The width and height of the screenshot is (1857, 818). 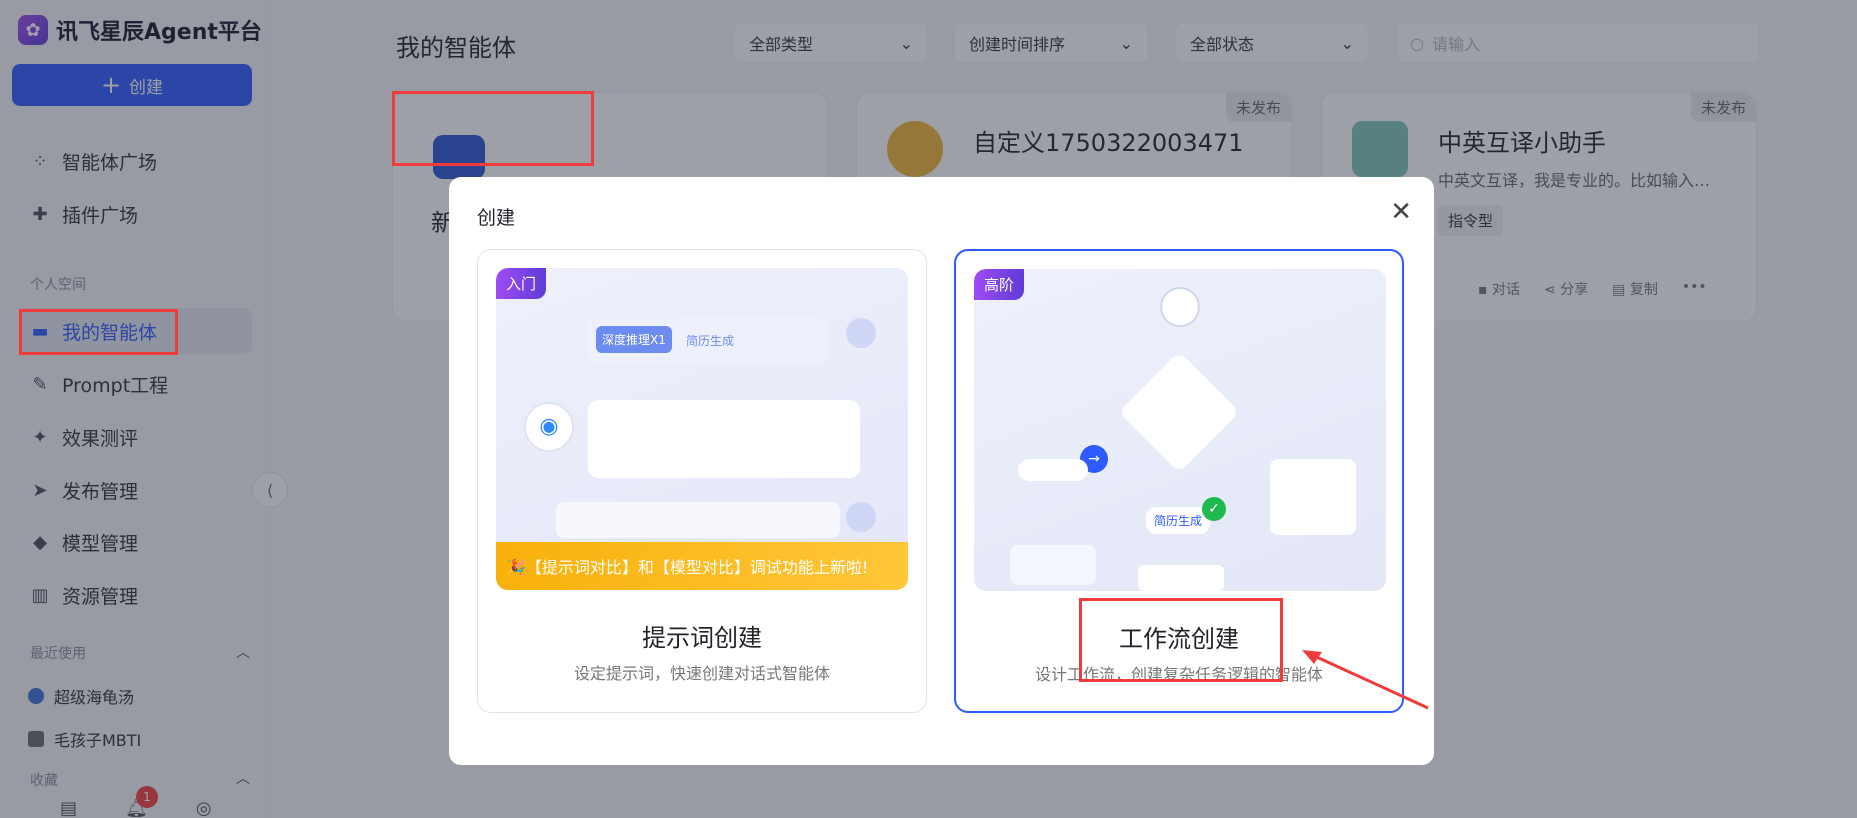 What do you see at coordinates (701, 673) in the screenshot?
I see `option-description: 设定提示词，快速创建对话式智能体` at bounding box center [701, 673].